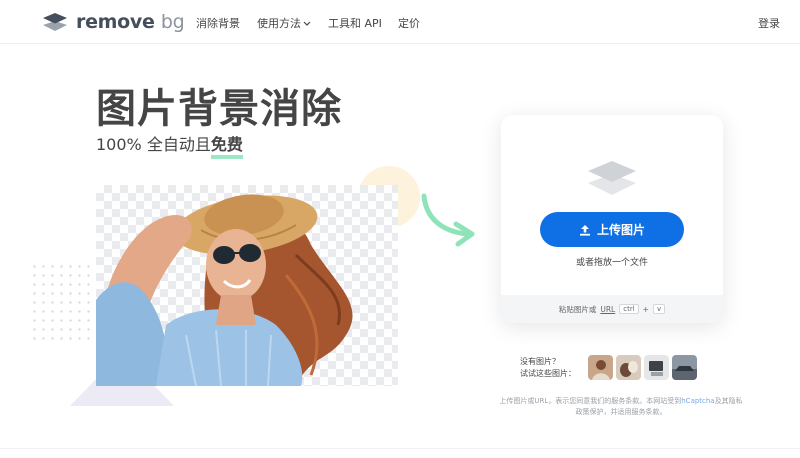 This screenshot has width=800, height=458. What do you see at coordinates (629, 309) in the screenshot?
I see `key-ctrl: ctrl` at bounding box center [629, 309].